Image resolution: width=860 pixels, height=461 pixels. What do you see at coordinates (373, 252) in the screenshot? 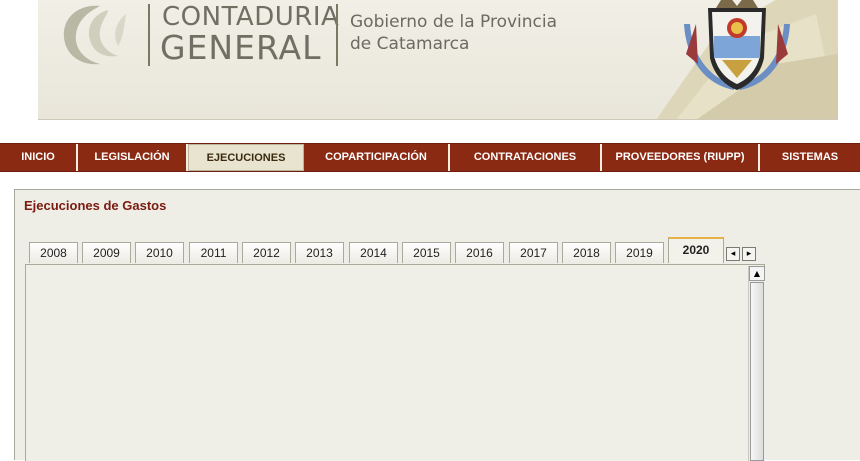
I see `tab-2014: 2014` at bounding box center [373, 252].